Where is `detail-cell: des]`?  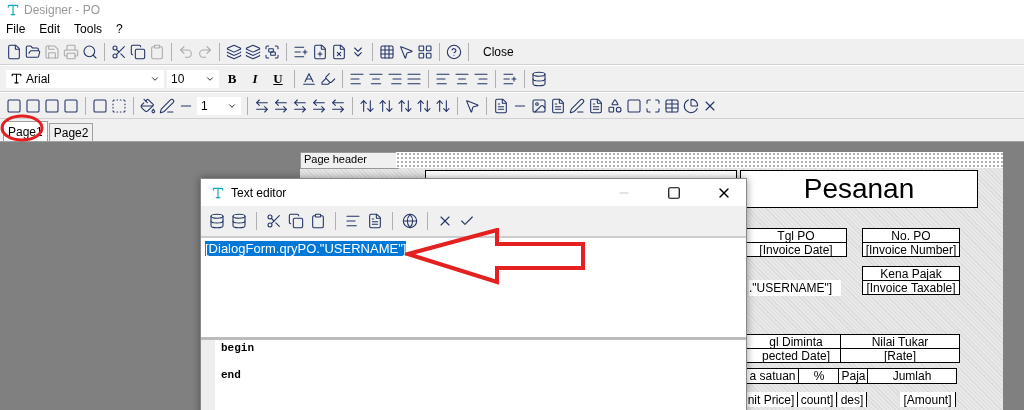 detail-cell: des] is located at coordinates (852, 399).